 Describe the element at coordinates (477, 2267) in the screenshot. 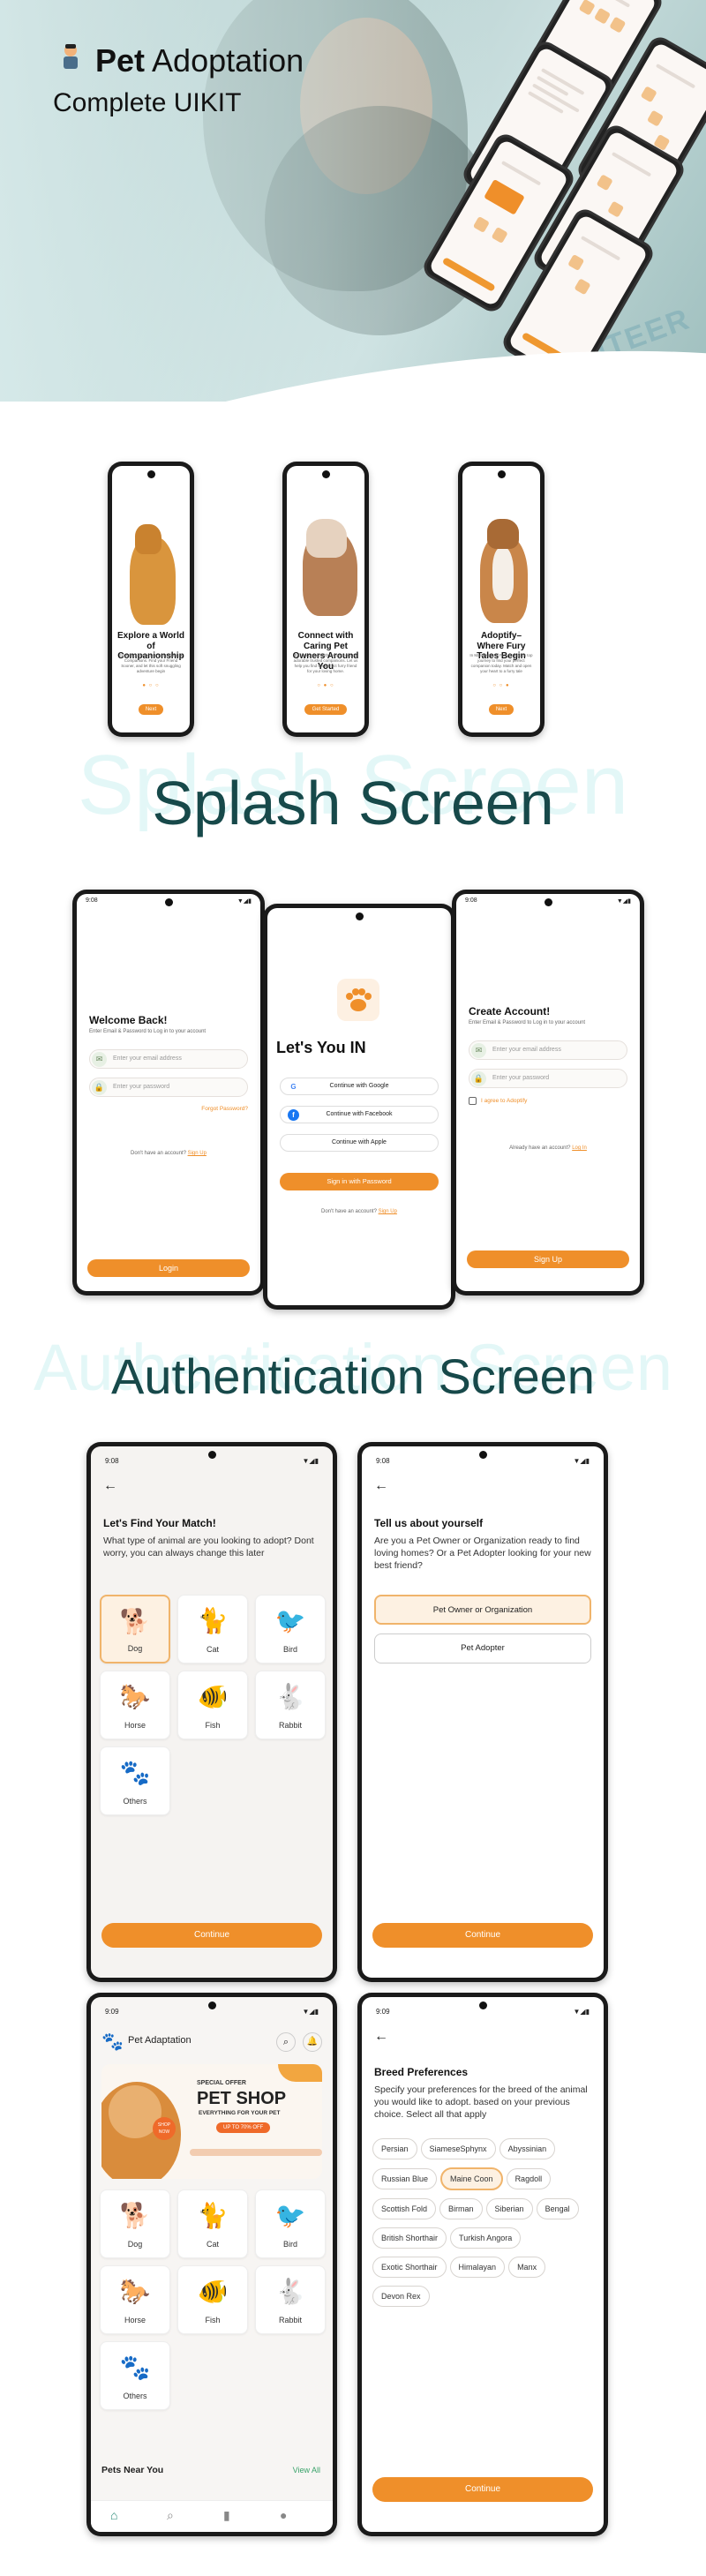

I see `breed-chip: Himalayan` at that location.